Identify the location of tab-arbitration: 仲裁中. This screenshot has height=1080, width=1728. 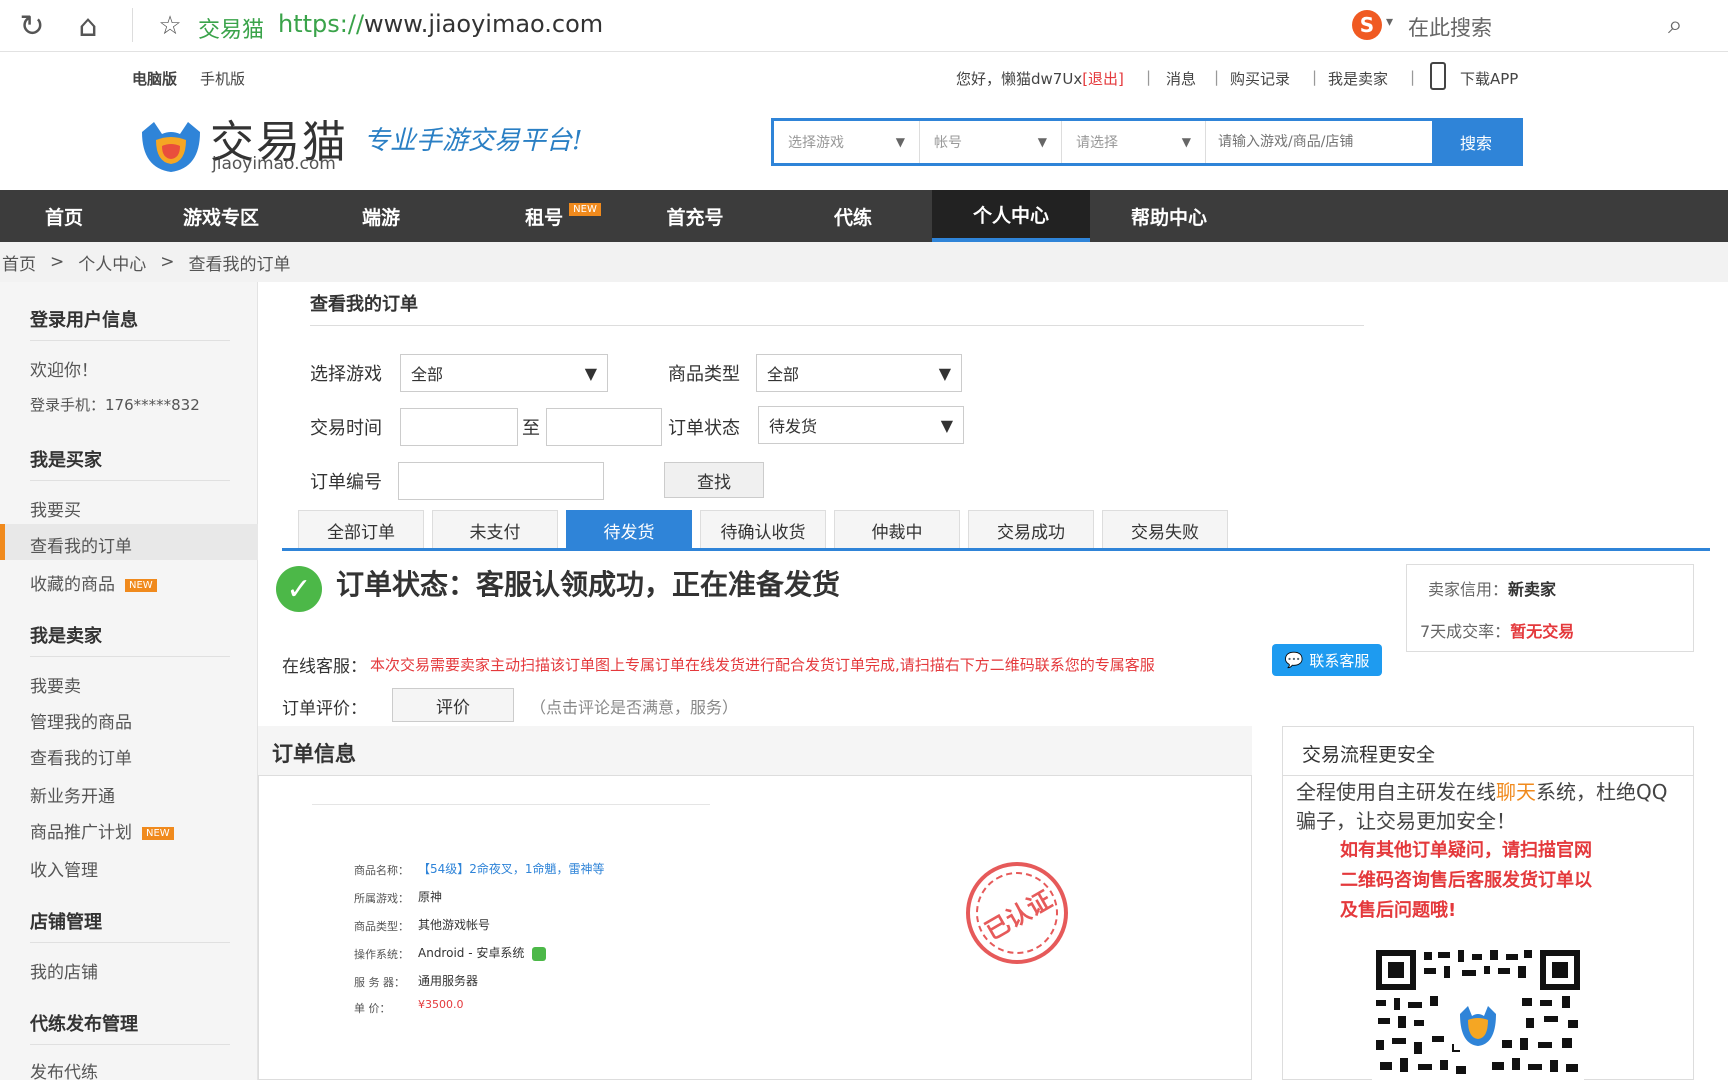
(897, 530).